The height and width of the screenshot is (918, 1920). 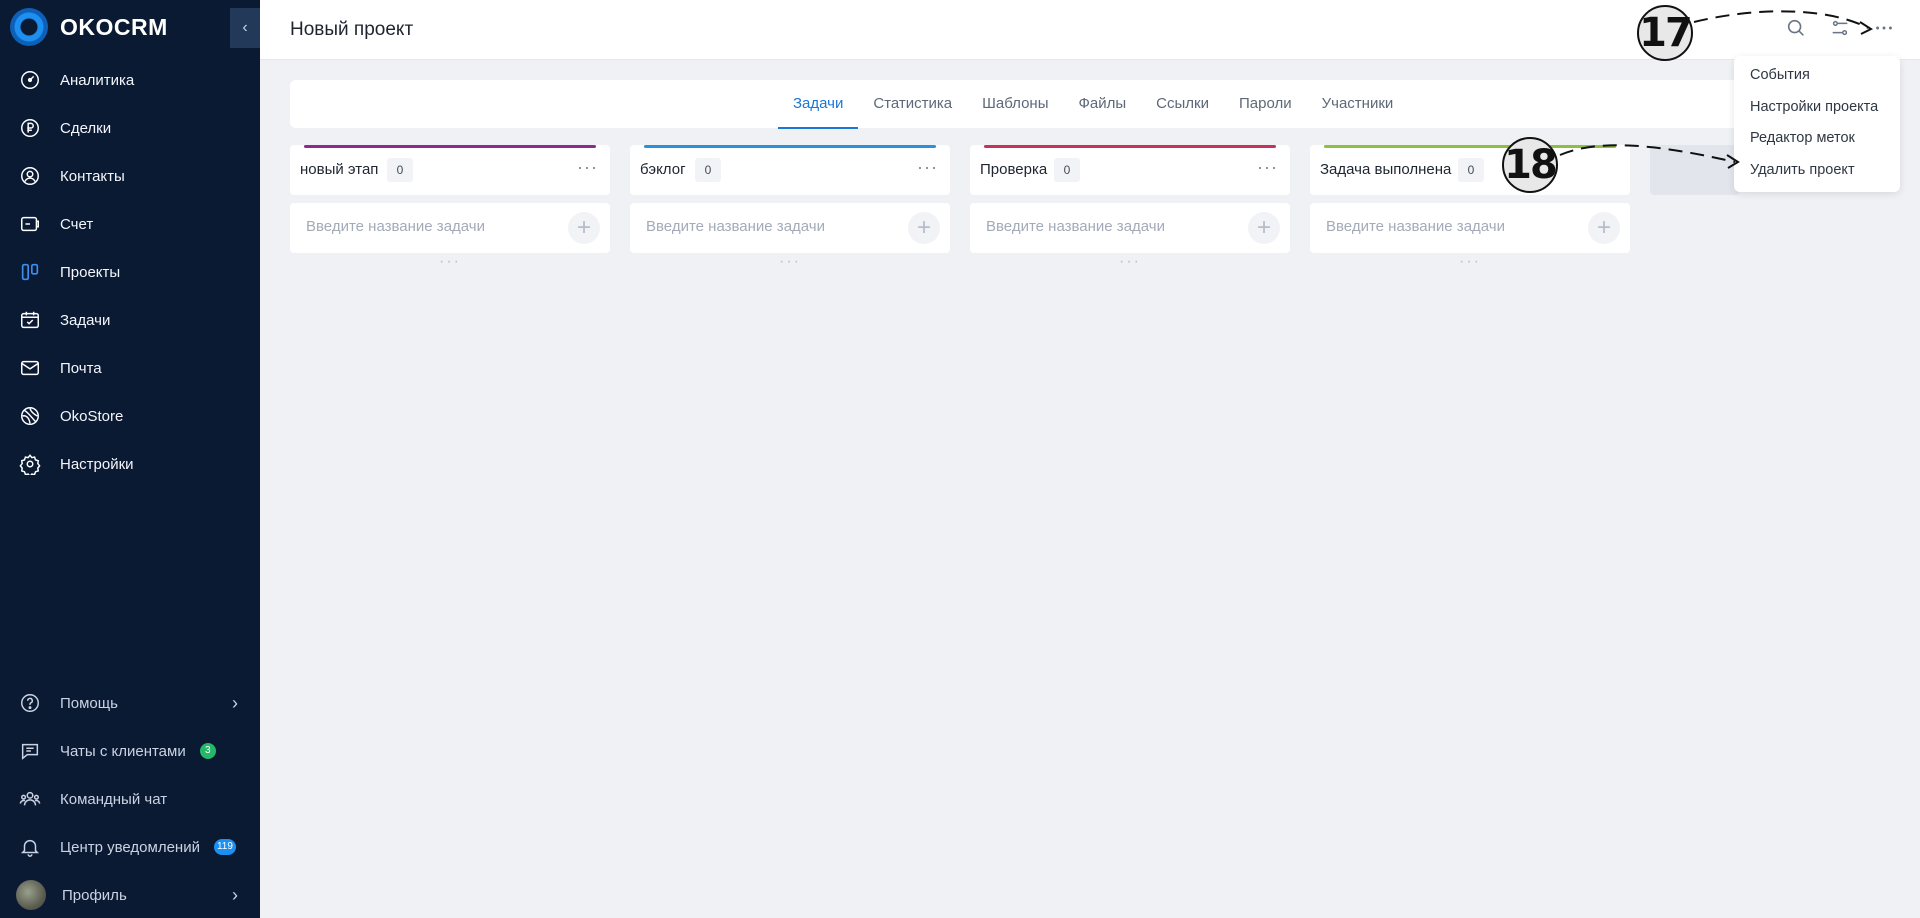 I want to click on kanban-column: новый этап 0 ··· + ···, so click(x=450, y=208).